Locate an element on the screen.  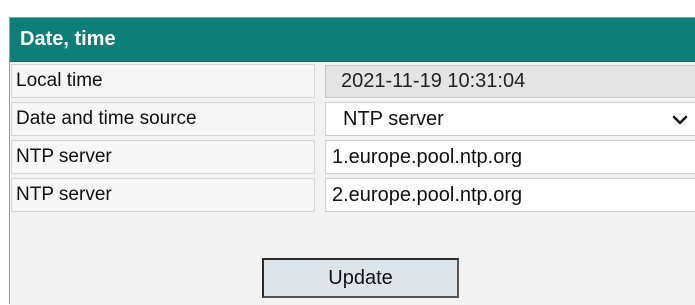
time-source-label: Date and time source is located at coordinates (163, 119).